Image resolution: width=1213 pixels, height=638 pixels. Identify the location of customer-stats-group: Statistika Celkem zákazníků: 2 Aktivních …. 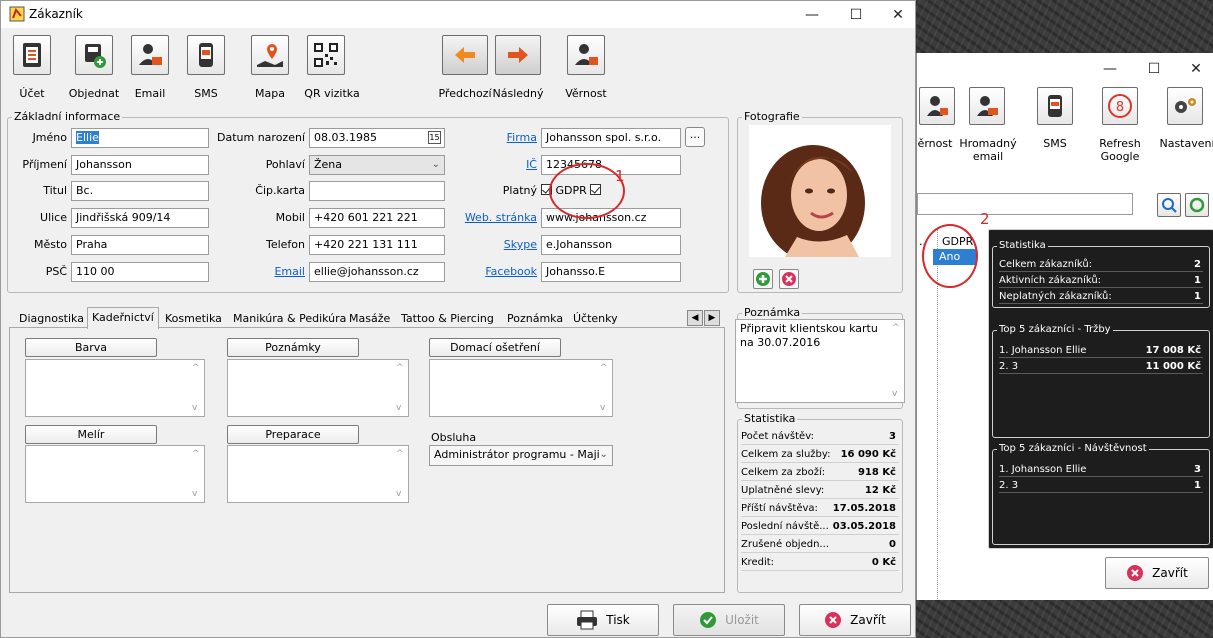
(1101, 274).